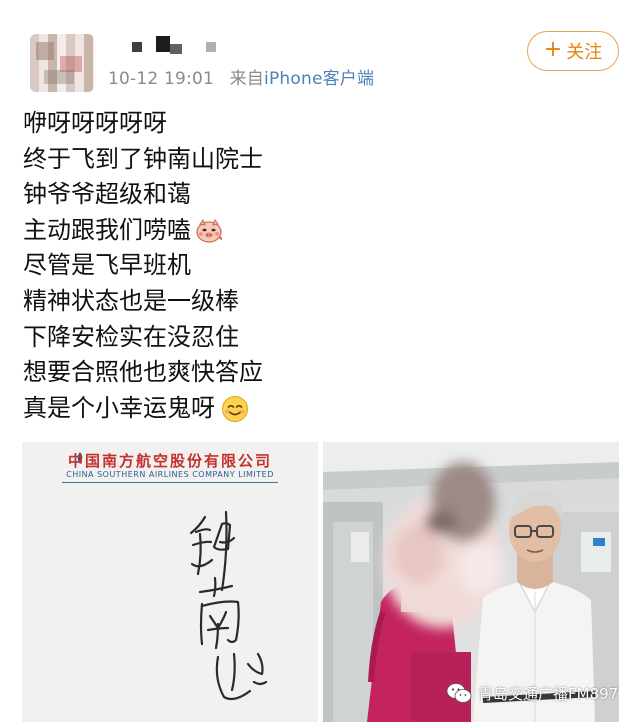 The width and height of the screenshot is (640, 722). Describe the element at coordinates (143, 158) in the screenshot. I see `text-line: 终于飞到了钟南山院士` at that location.